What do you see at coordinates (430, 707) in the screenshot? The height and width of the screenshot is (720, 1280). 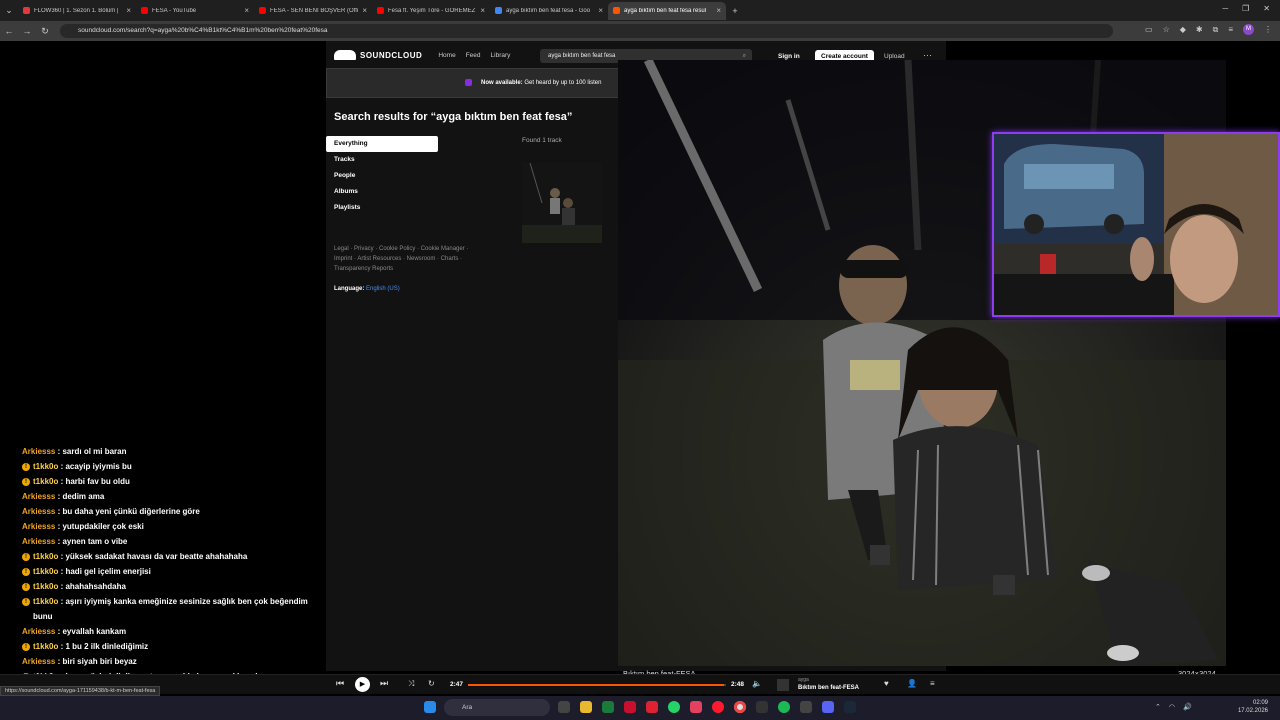 I see `windows-start-icon` at bounding box center [430, 707].